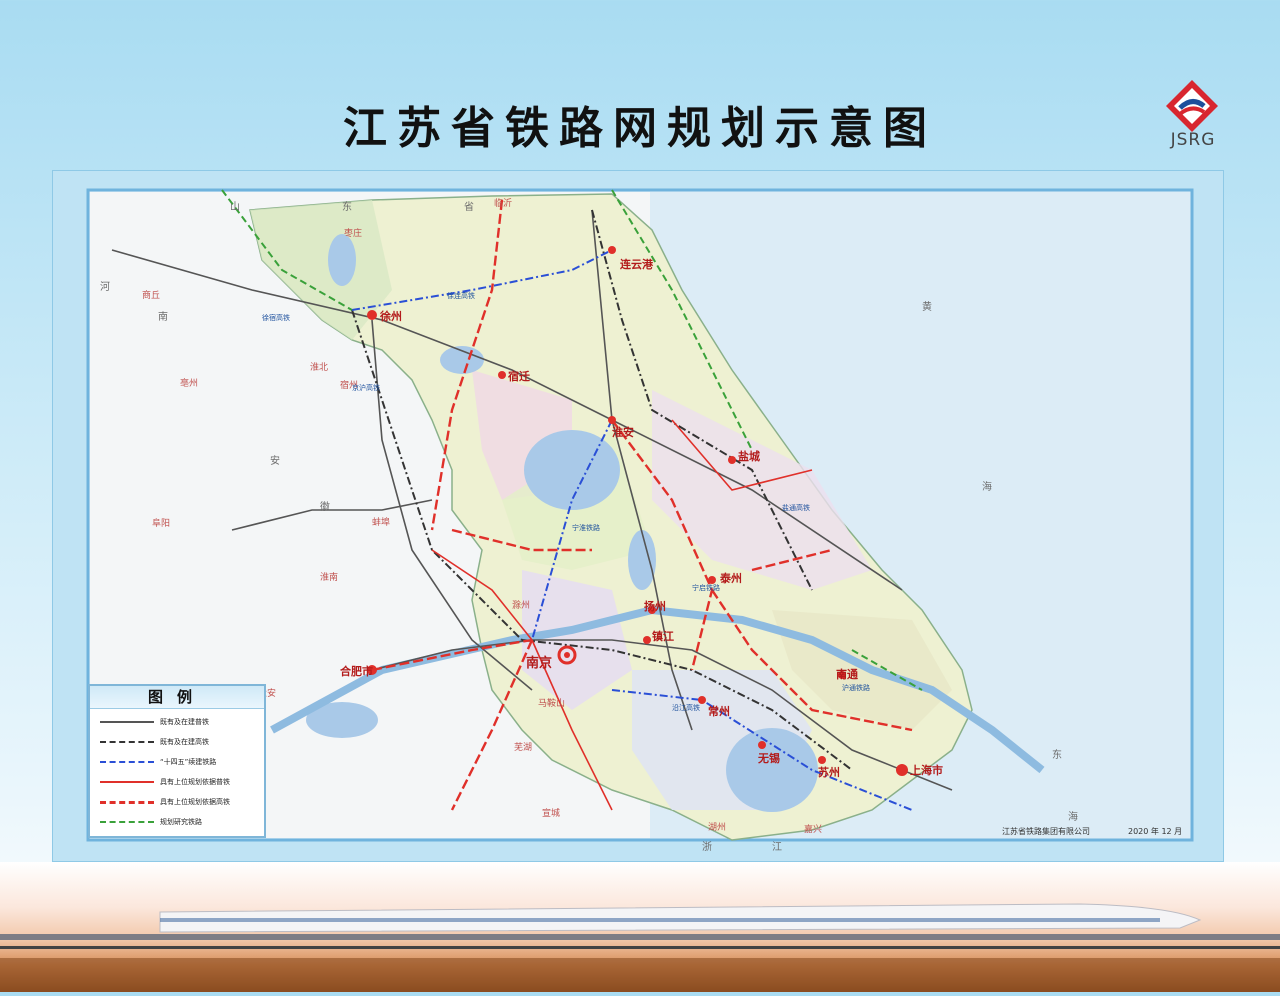  I want to click on label-linyi: 临沂, so click(503, 203).